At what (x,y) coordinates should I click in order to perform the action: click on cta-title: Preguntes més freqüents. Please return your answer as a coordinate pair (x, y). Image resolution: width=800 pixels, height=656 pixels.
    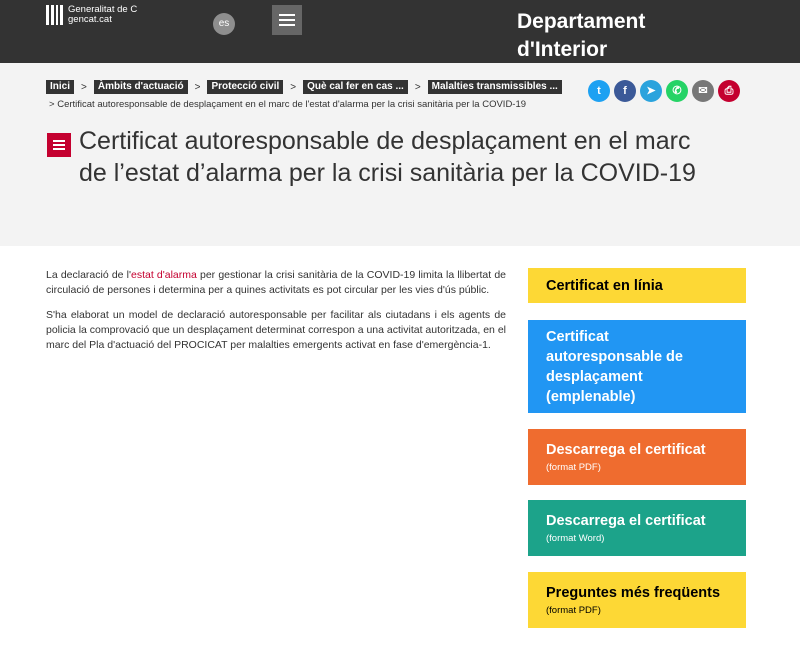
    Looking at the image, I should click on (633, 593).